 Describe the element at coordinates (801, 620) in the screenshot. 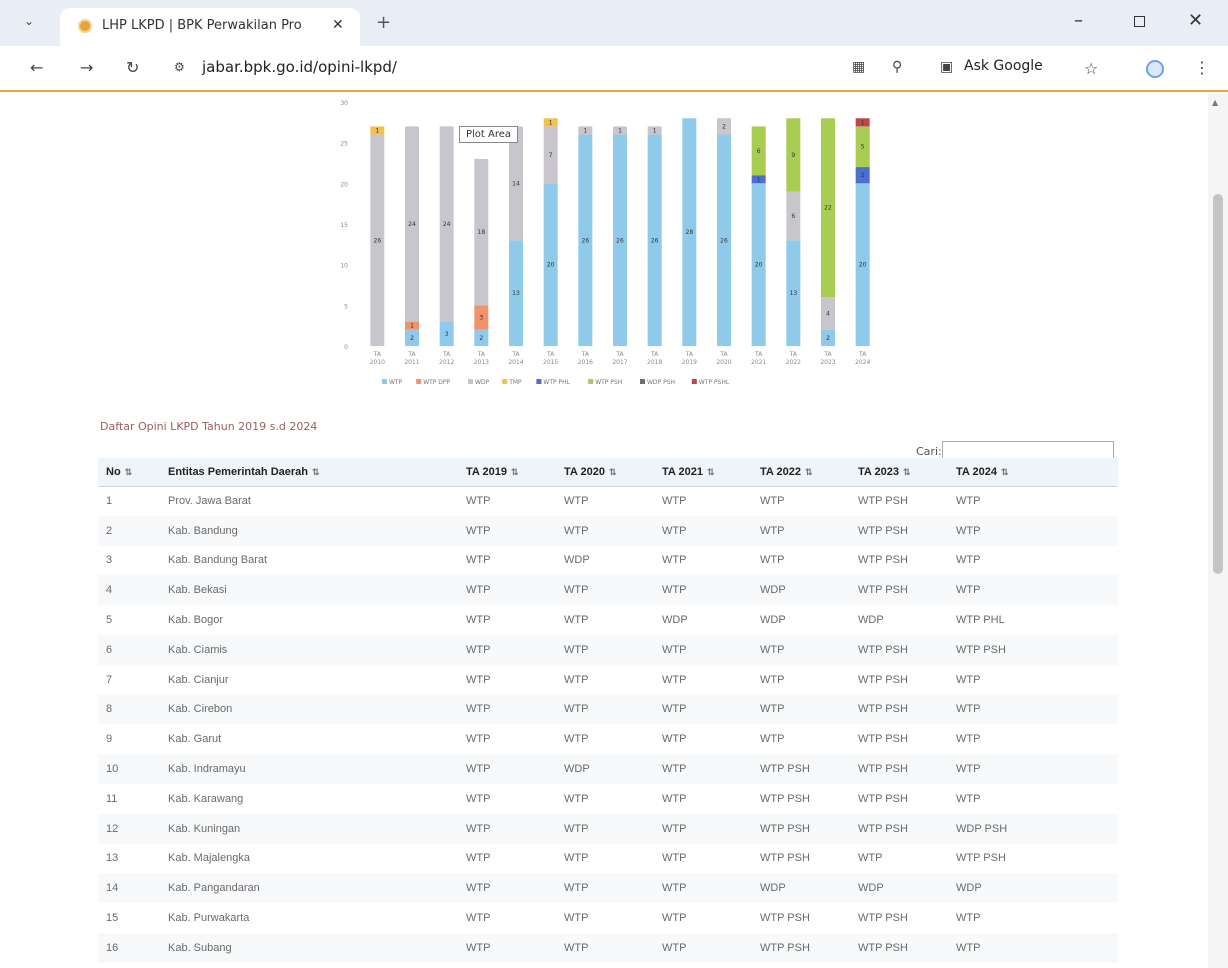

I see `opinion-cell: WDP` at that location.